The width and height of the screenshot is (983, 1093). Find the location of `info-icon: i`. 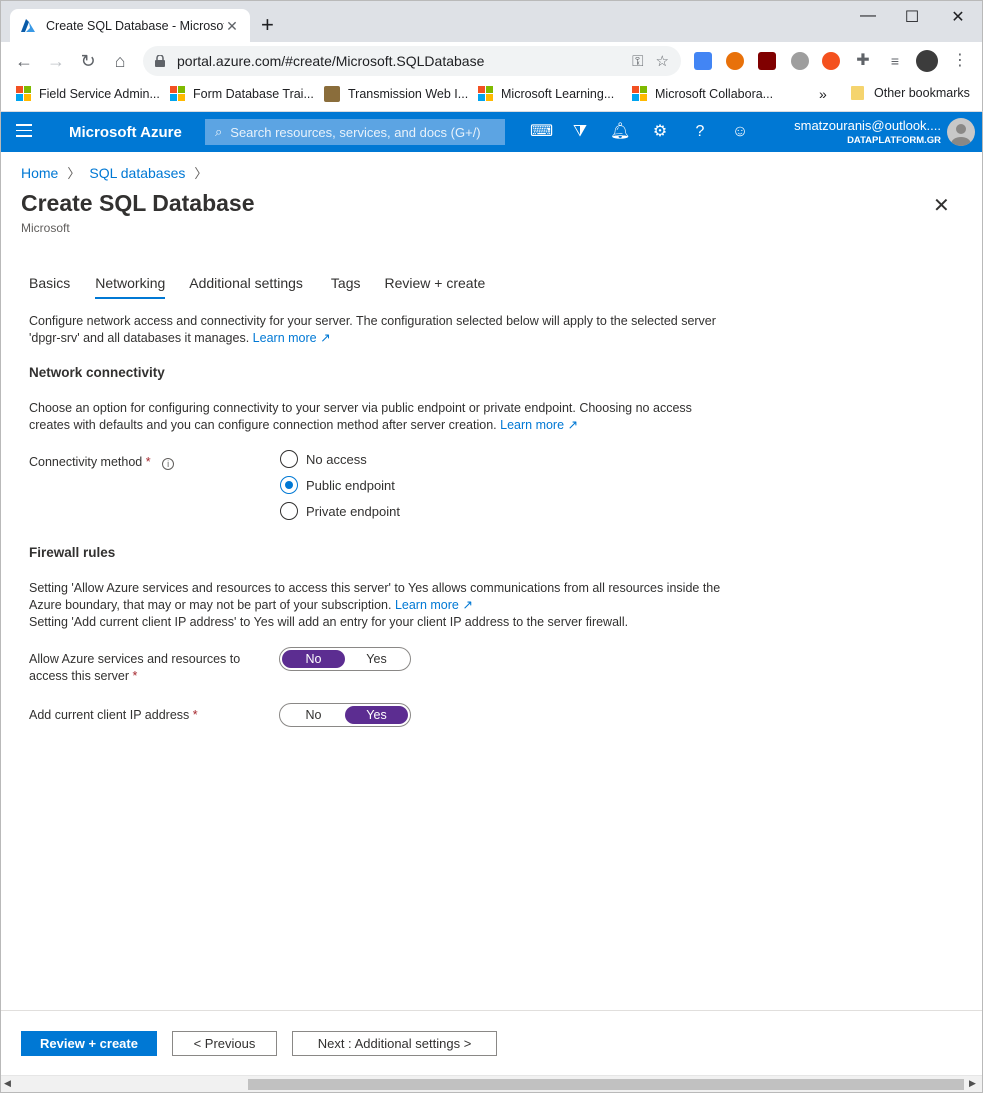

info-icon: i is located at coordinates (168, 464).